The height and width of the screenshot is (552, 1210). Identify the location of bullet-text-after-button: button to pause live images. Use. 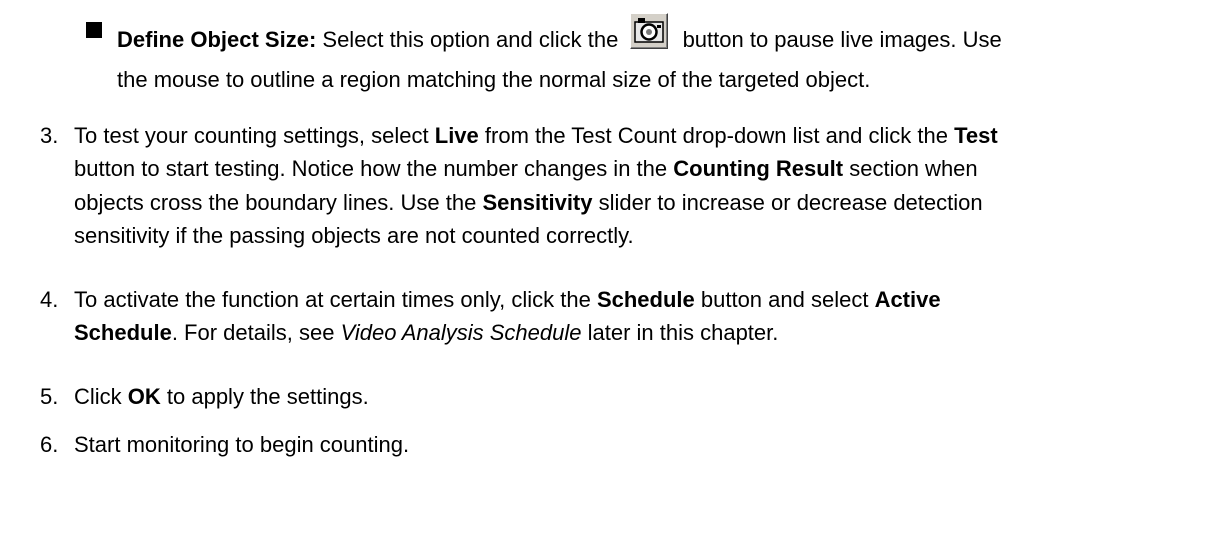
(839, 39).